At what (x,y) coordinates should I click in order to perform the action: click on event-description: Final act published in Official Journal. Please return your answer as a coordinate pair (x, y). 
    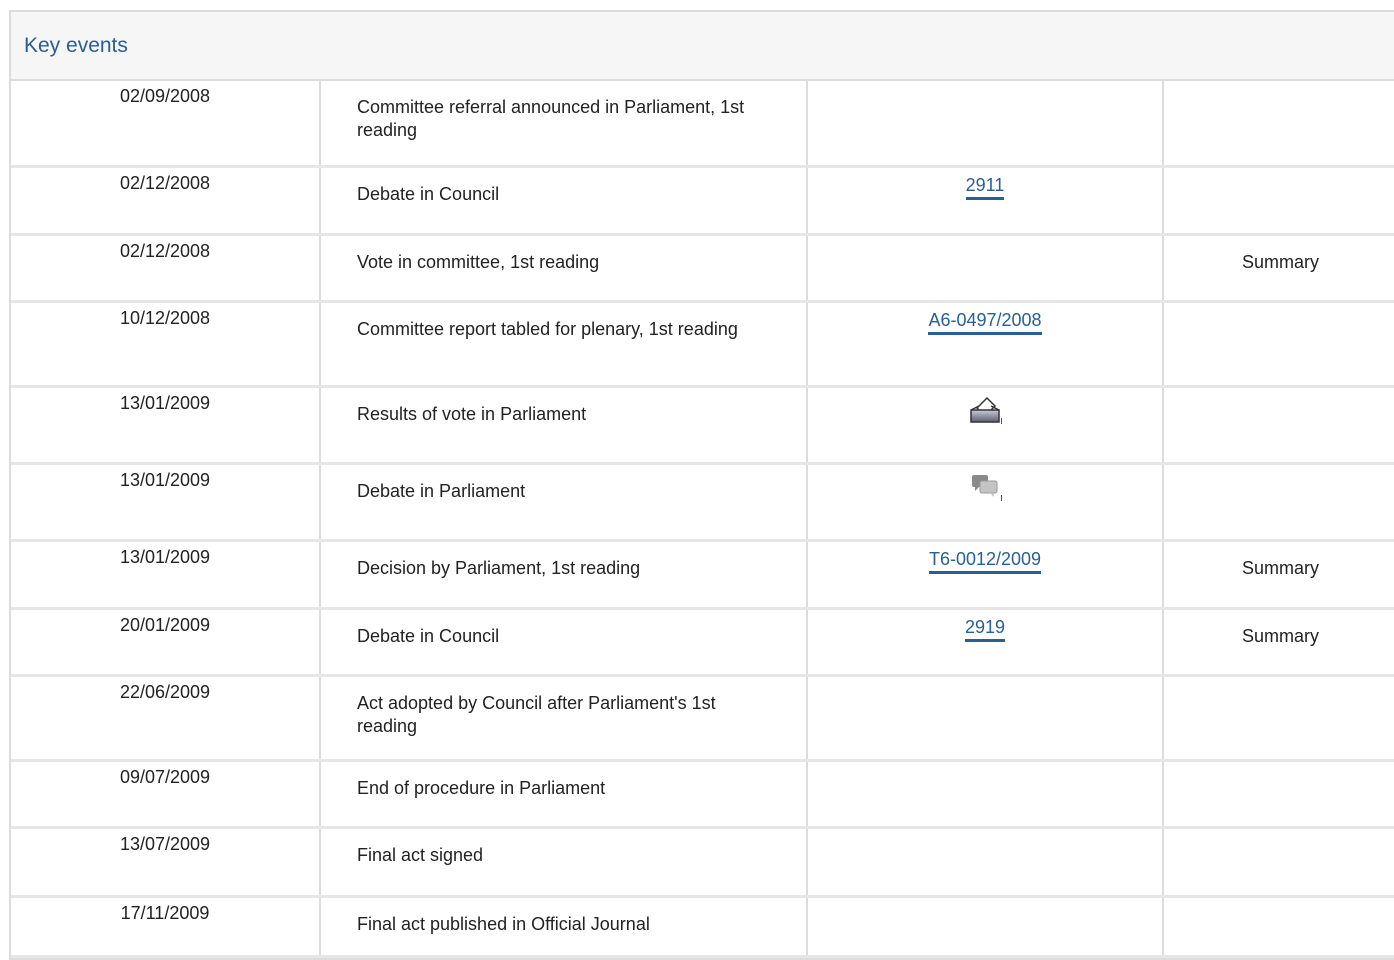
    Looking at the image, I should click on (564, 927).